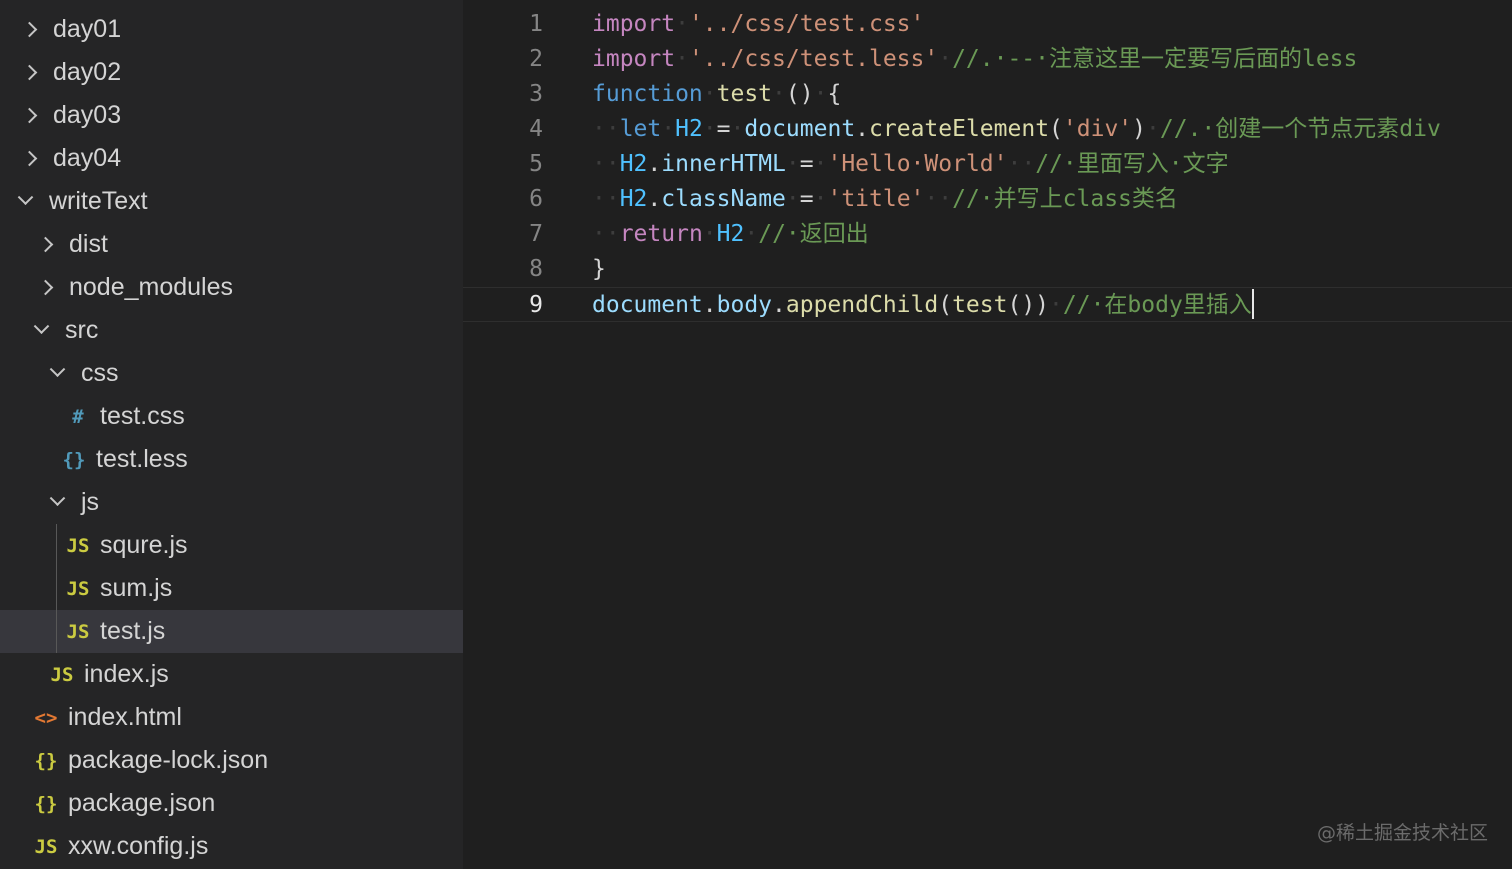  Describe the element at coordinates (231, 244) in the screenshot. I see `folder-item: dist` at that location.